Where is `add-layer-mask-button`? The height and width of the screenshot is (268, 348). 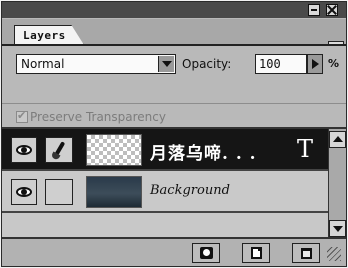 add-layer-mask-button is located at coordinates (206, 253).